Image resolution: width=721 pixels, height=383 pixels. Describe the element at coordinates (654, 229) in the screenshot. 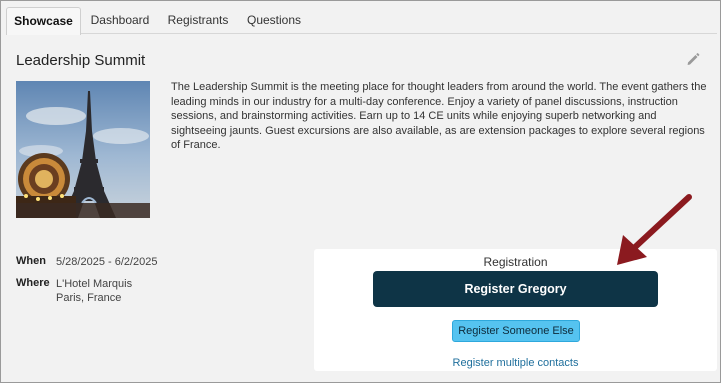

I see `red-arrow-icon` at that location.